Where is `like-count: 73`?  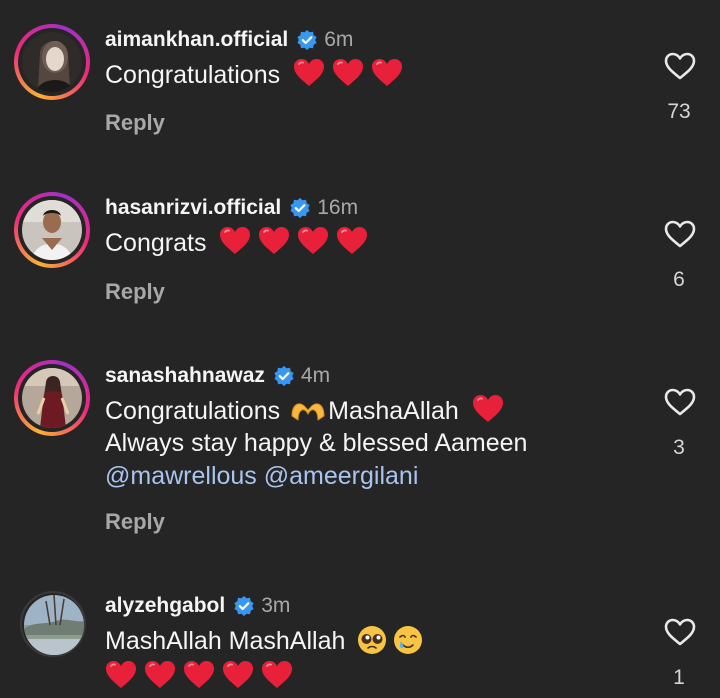 like-count: 73 is located at coordinates (679, 111).